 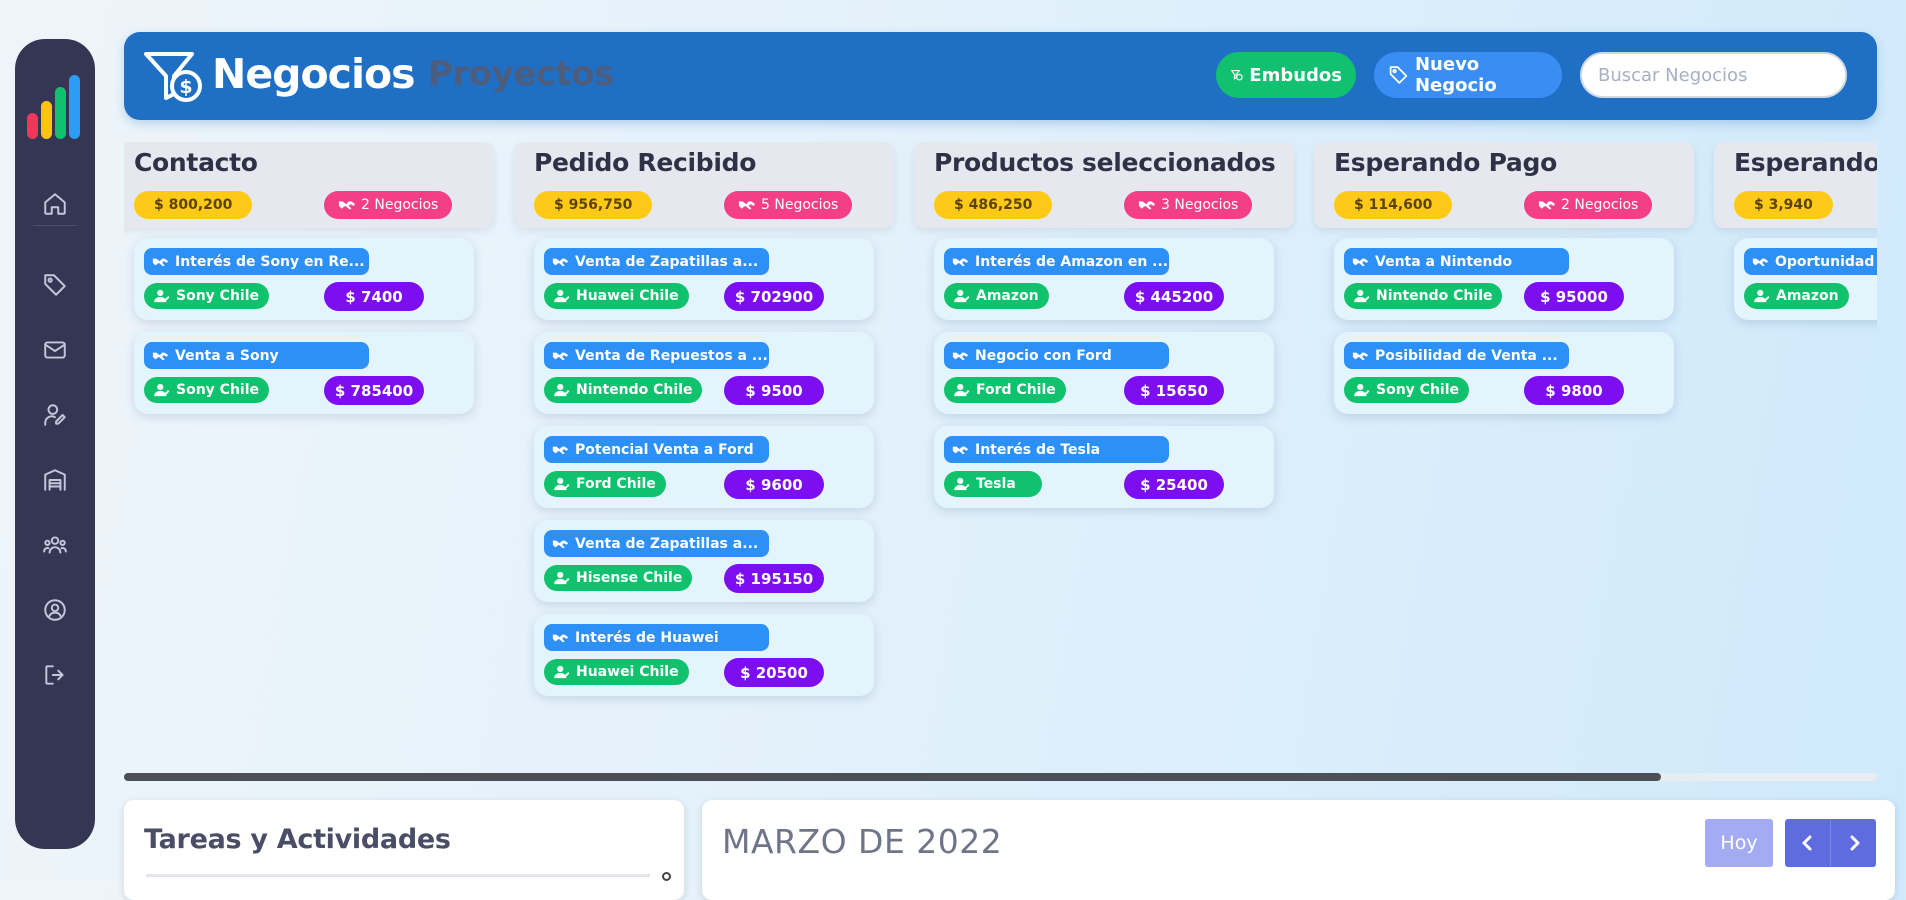 What do you see at coordinates (1418, 390) in the screenshot?
I see `deal-company: Sony Chile` at bounding box center [1418, 390].